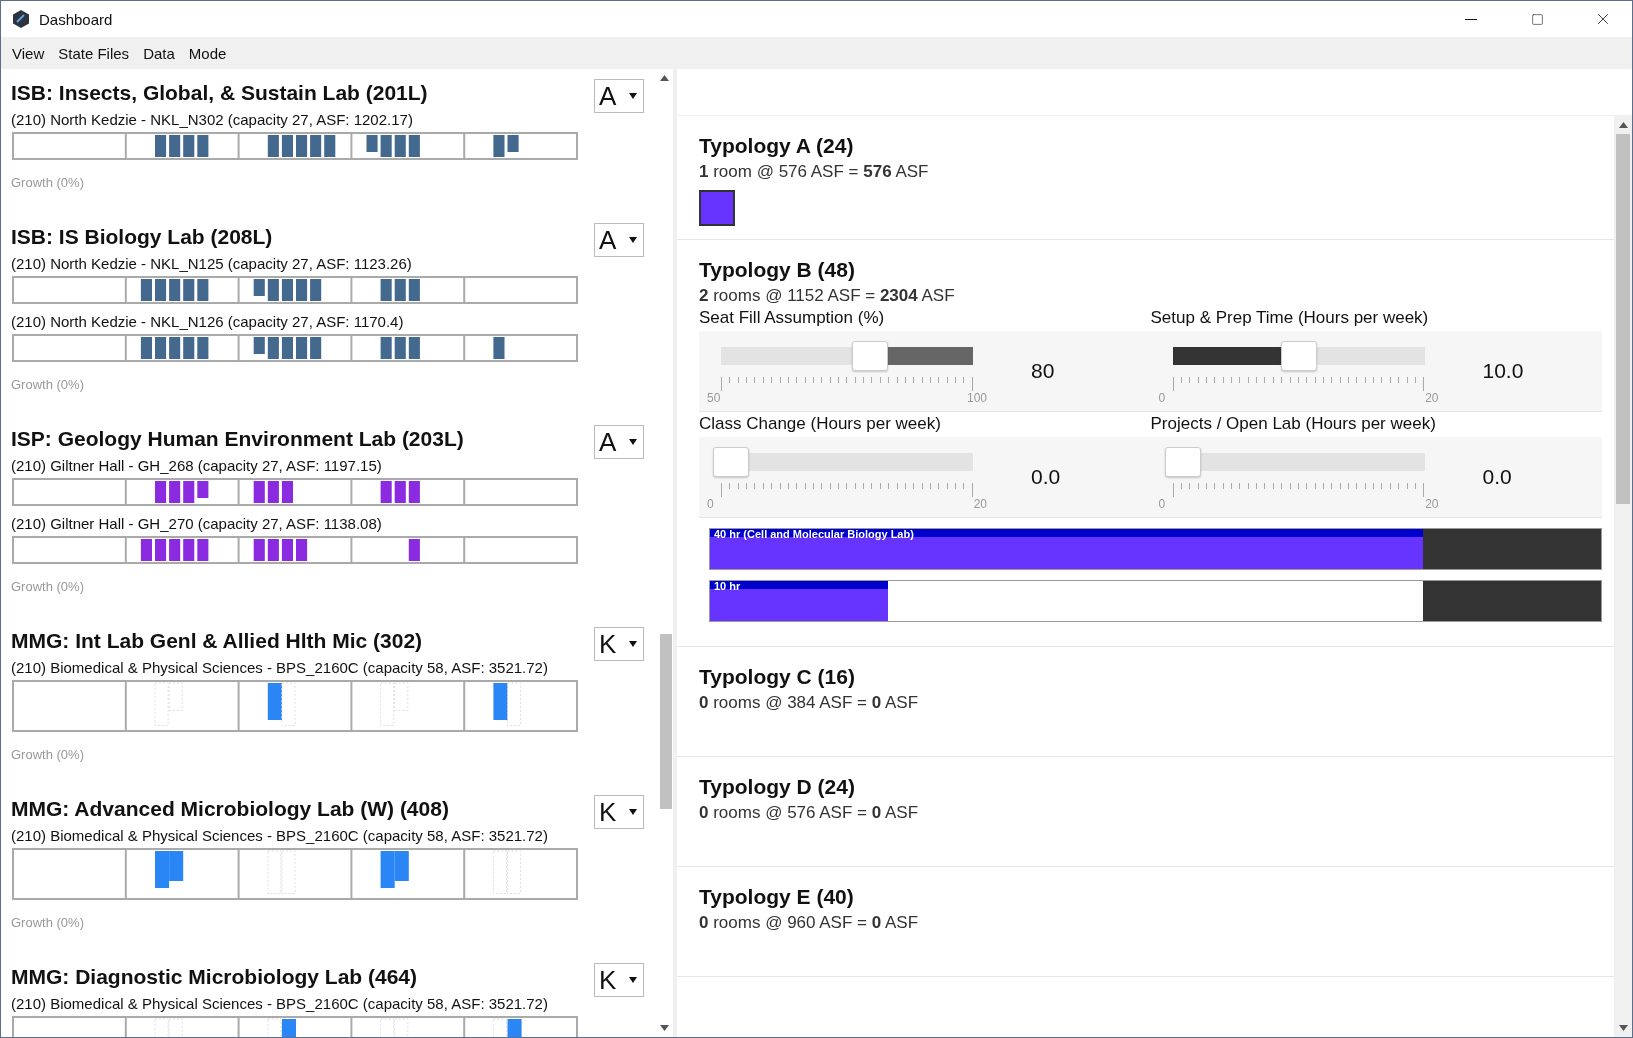  I want to click on usage-label: 40 hr (Cell and Molecular Biology Lab), so click(814, 534).